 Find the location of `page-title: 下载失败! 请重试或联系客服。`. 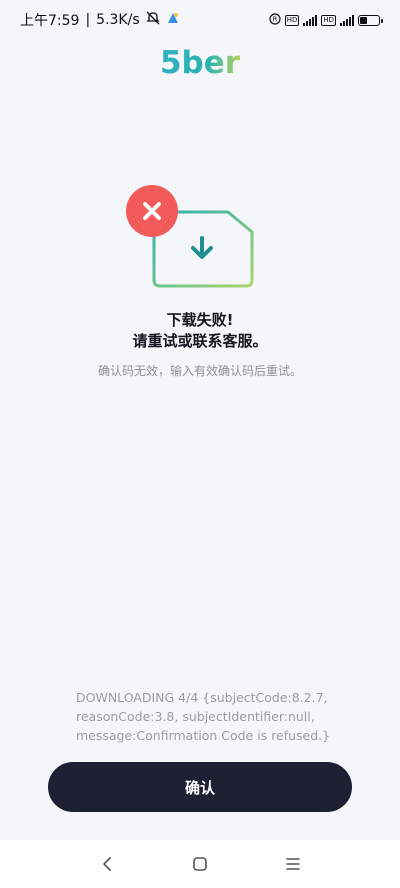

page-title: 下载失败! 请重试或联系客服。 is located at coordinates (200, 331).